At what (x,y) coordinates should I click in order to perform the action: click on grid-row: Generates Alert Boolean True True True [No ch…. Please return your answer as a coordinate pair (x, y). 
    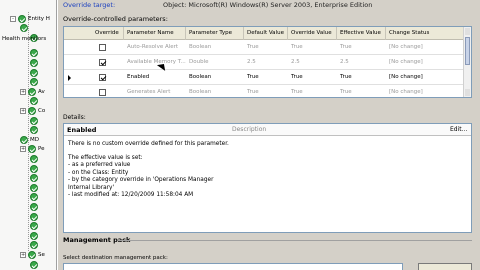
    Looking at the image, I should click on (264, 91).